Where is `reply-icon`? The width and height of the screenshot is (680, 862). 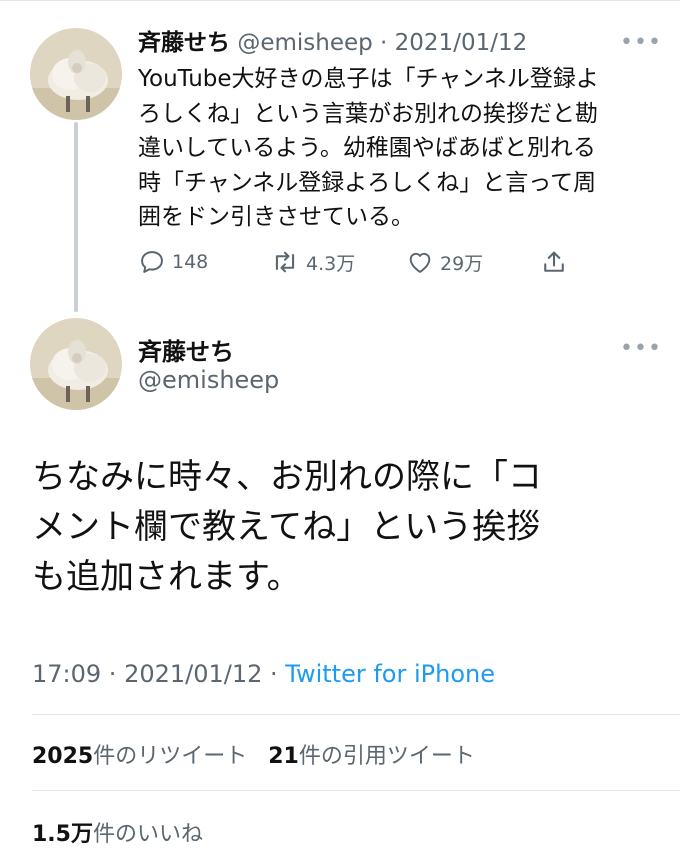 reply-icon is located at coordinates (152, 262).